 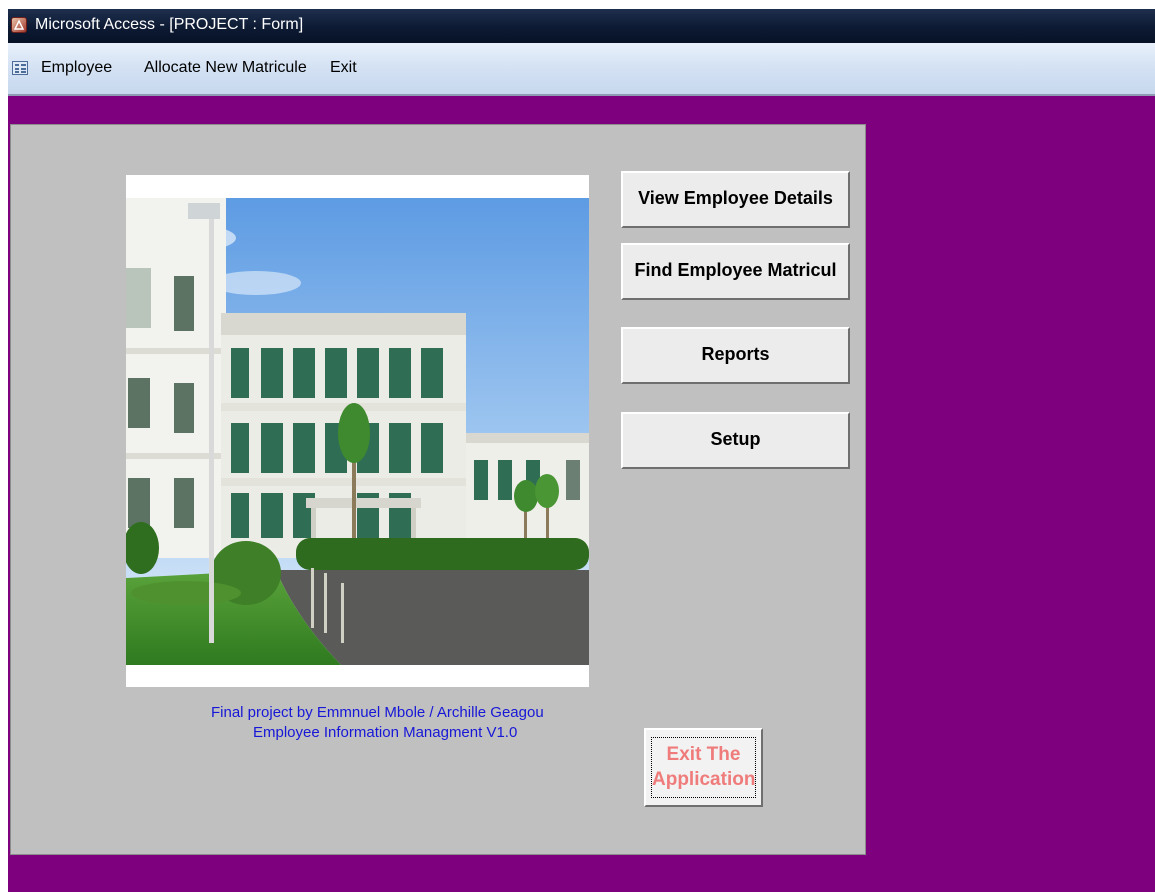 What do you see at coordinates (19, 25) in the screenshot?
I see `access-app-icon` at bounding box center [19, 25].